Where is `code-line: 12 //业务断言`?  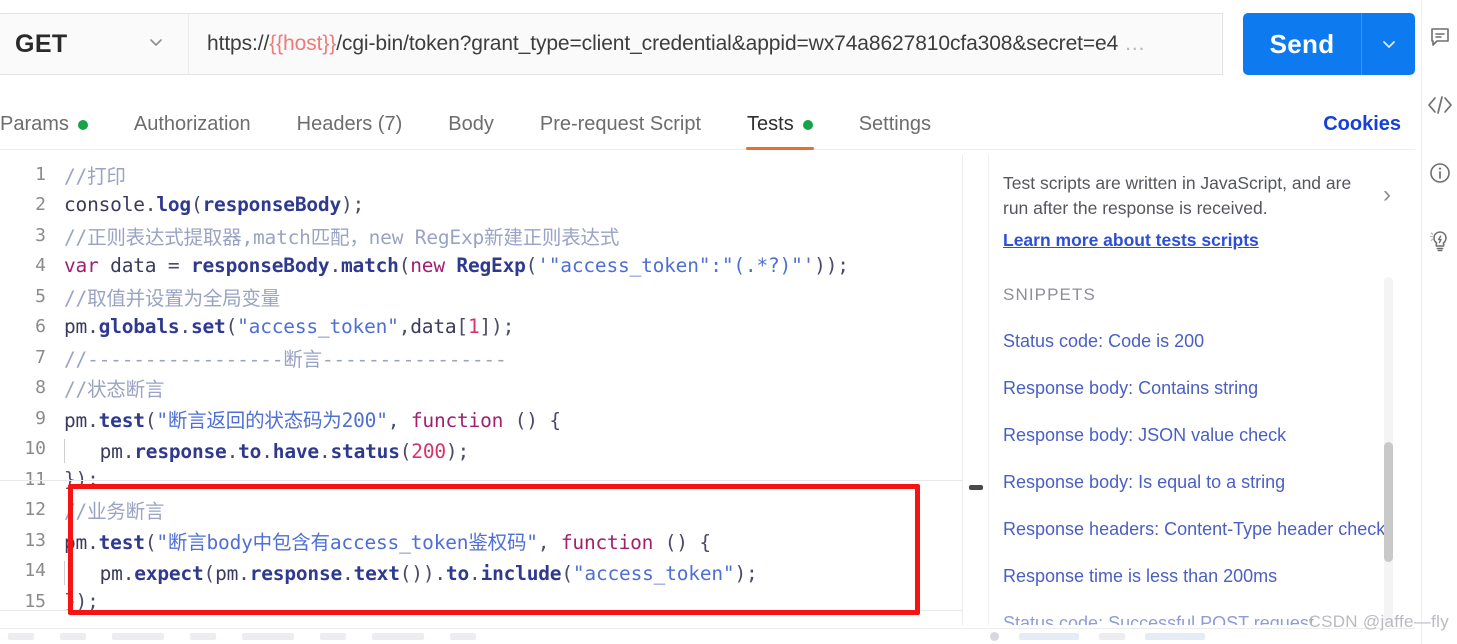
code-line: 12 //业务断言 is located at coordinates (481, 510).